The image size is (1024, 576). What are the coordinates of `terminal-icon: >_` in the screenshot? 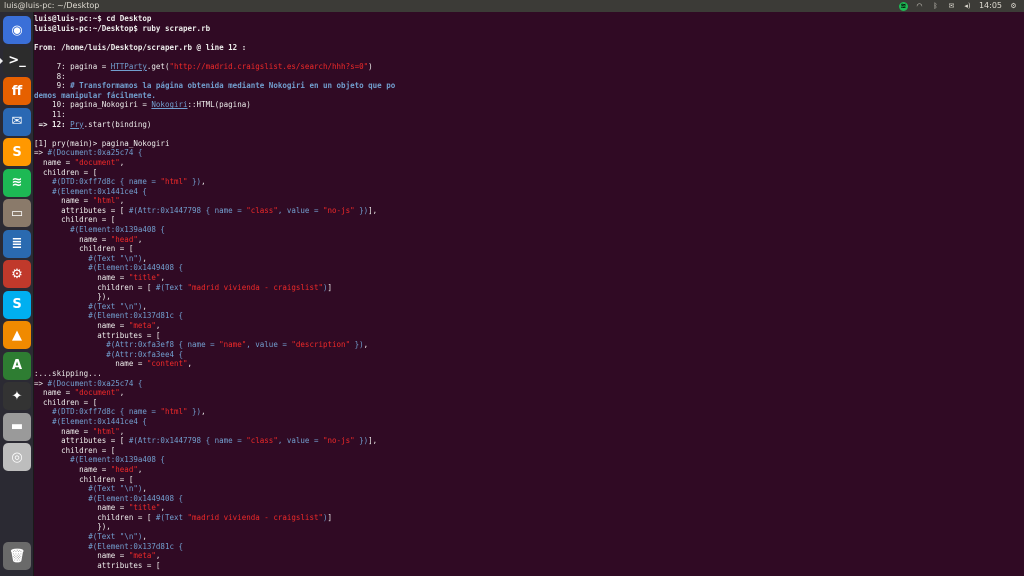 It's located at (15, 60).